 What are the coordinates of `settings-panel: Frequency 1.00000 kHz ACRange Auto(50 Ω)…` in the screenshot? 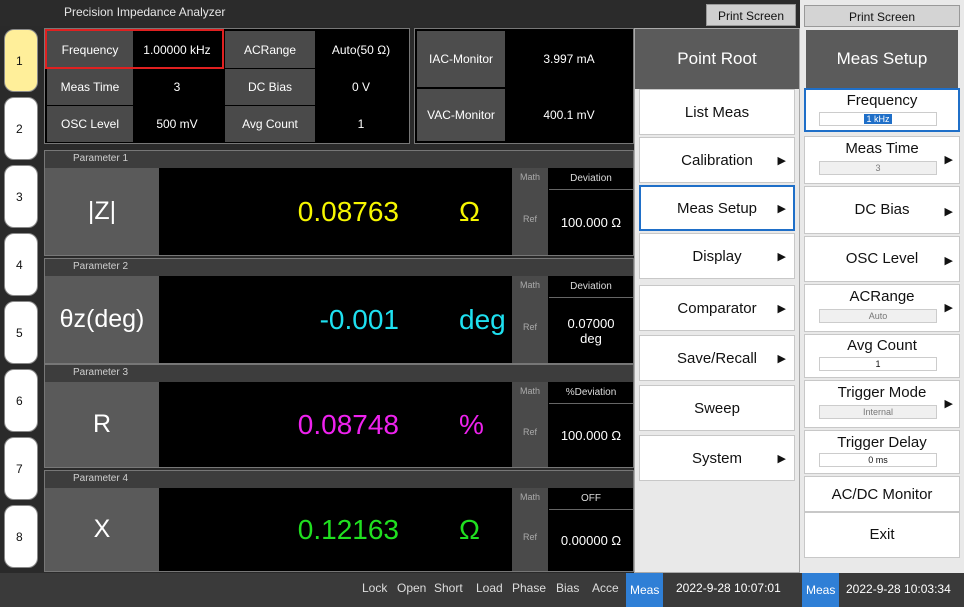 It's located at (227, 86).